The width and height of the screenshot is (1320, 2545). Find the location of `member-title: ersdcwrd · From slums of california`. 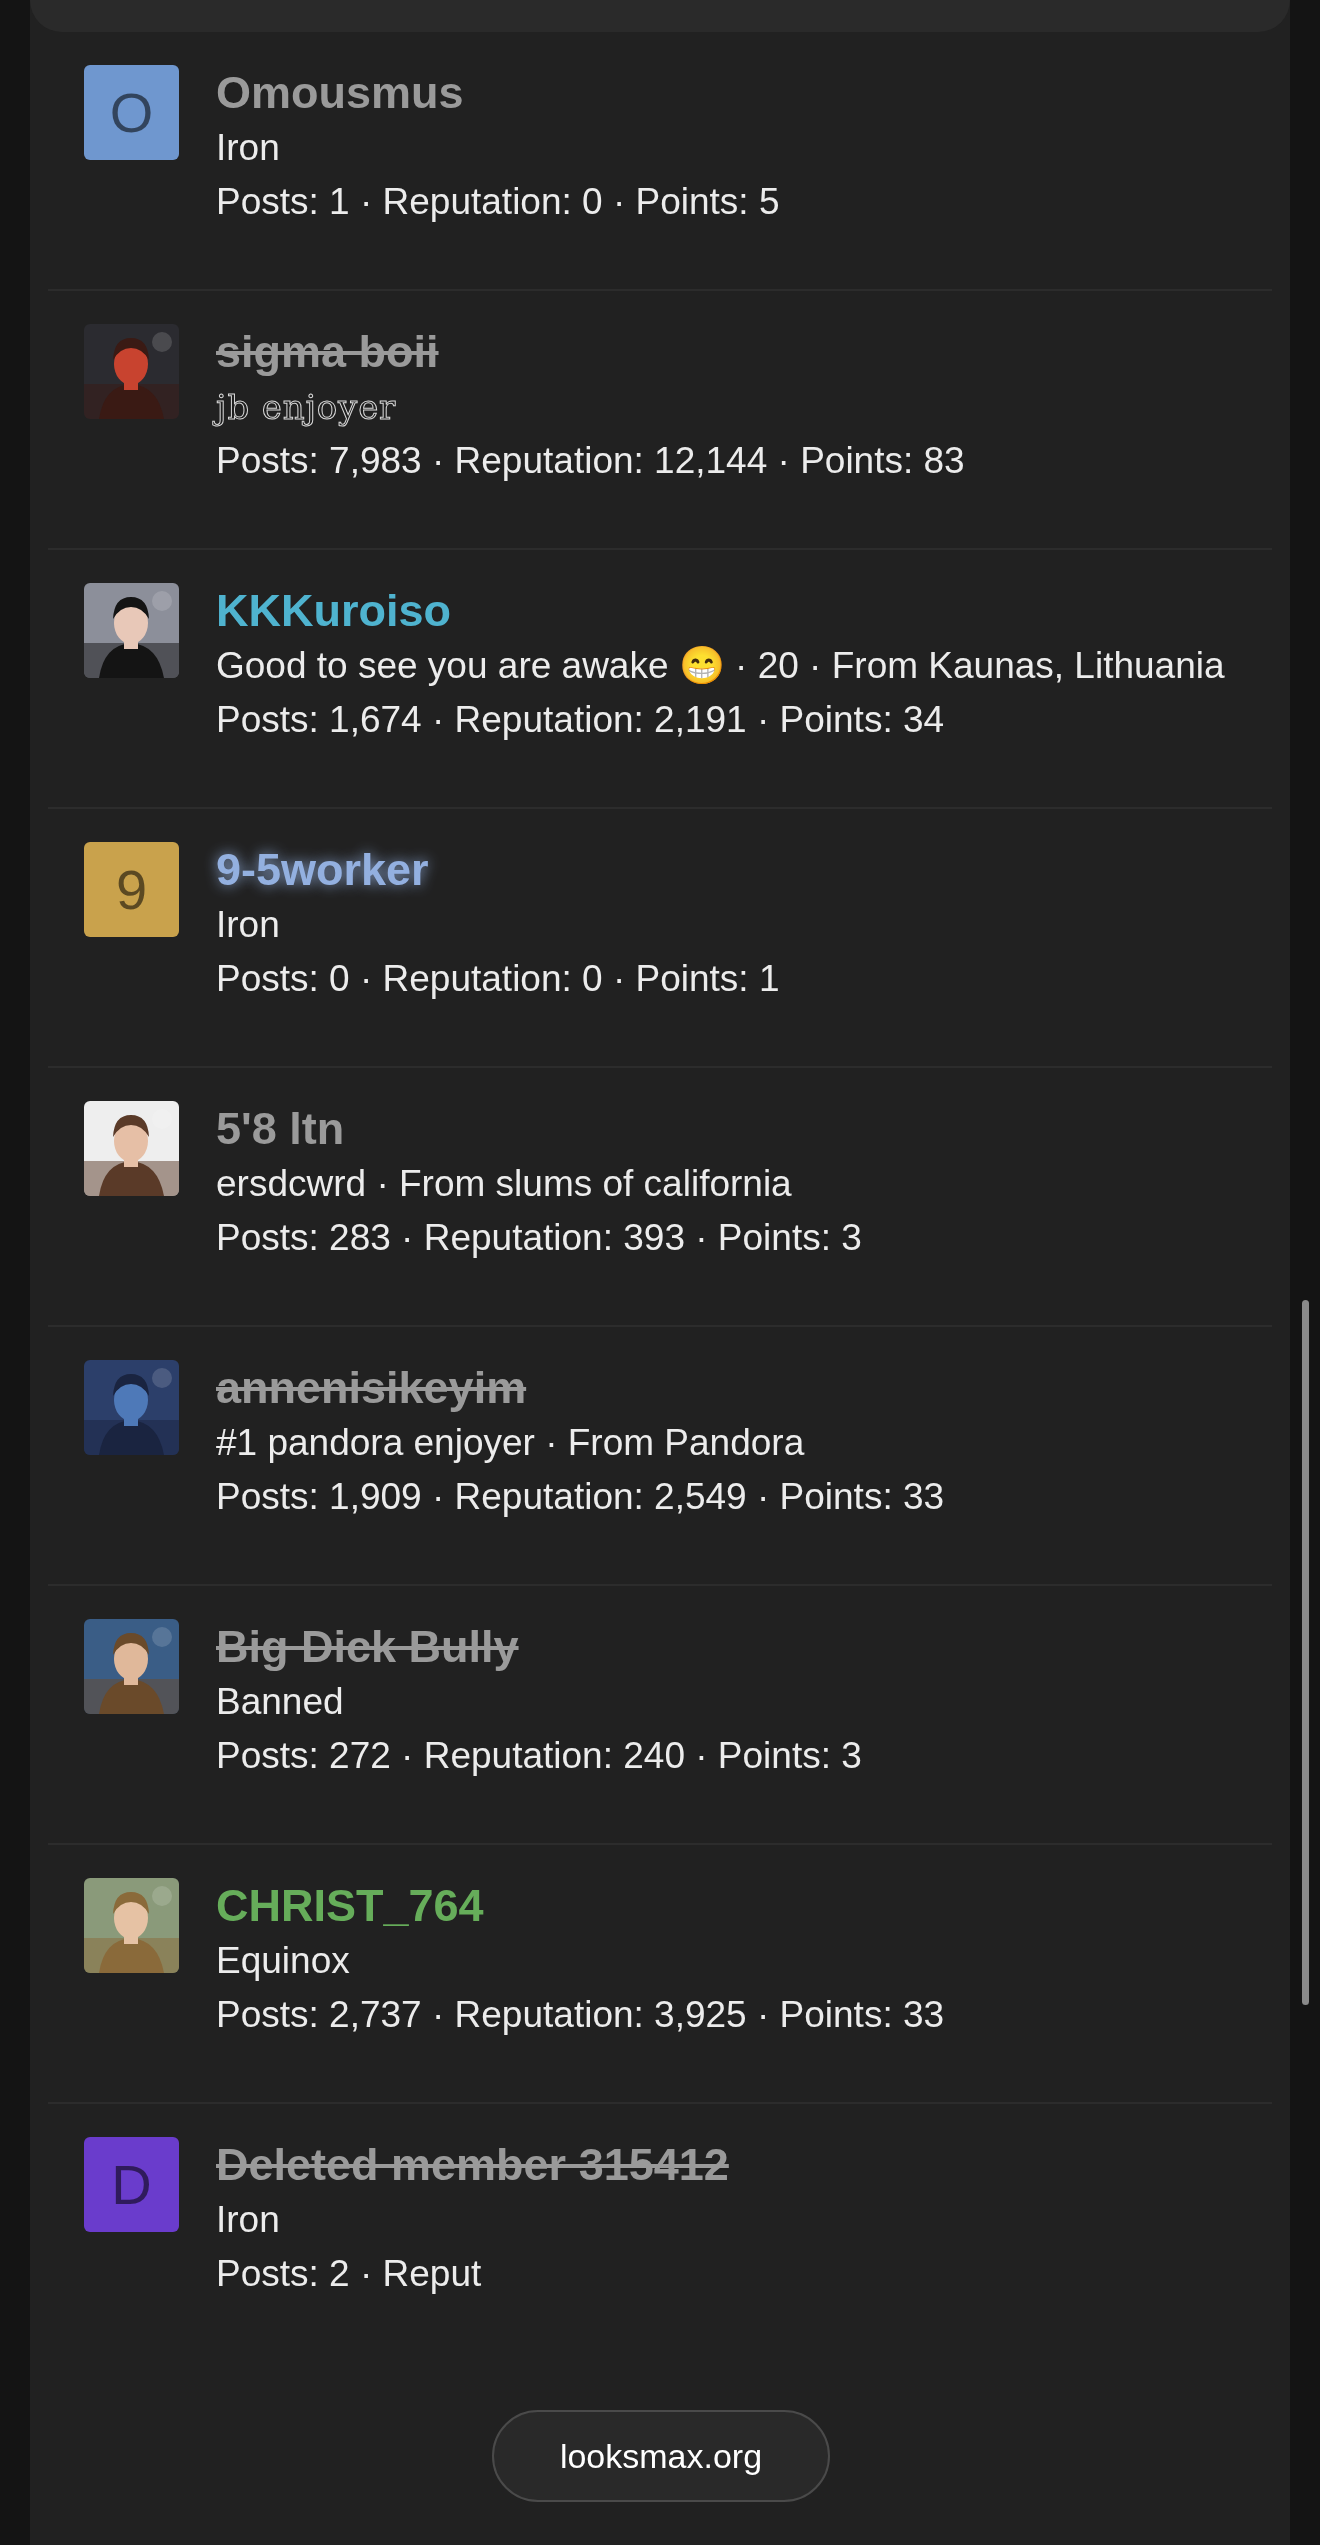

member-title: ersdcwrd · From slums of california is located at coordinates (504, 1184).